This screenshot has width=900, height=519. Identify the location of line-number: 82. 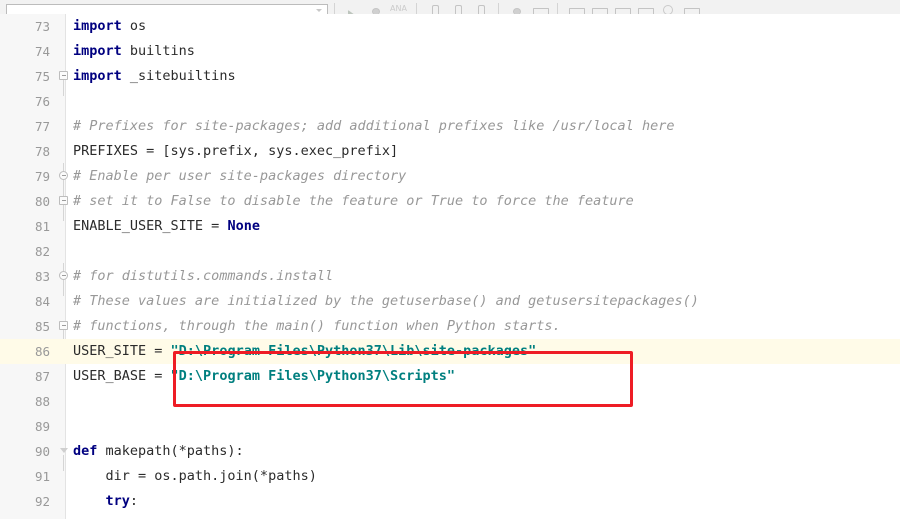
(42, 251).